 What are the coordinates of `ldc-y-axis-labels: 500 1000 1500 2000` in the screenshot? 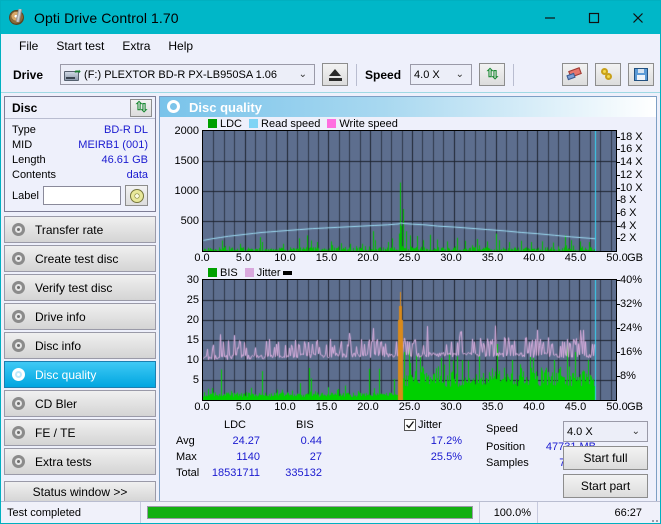 It's located at (181, 188).